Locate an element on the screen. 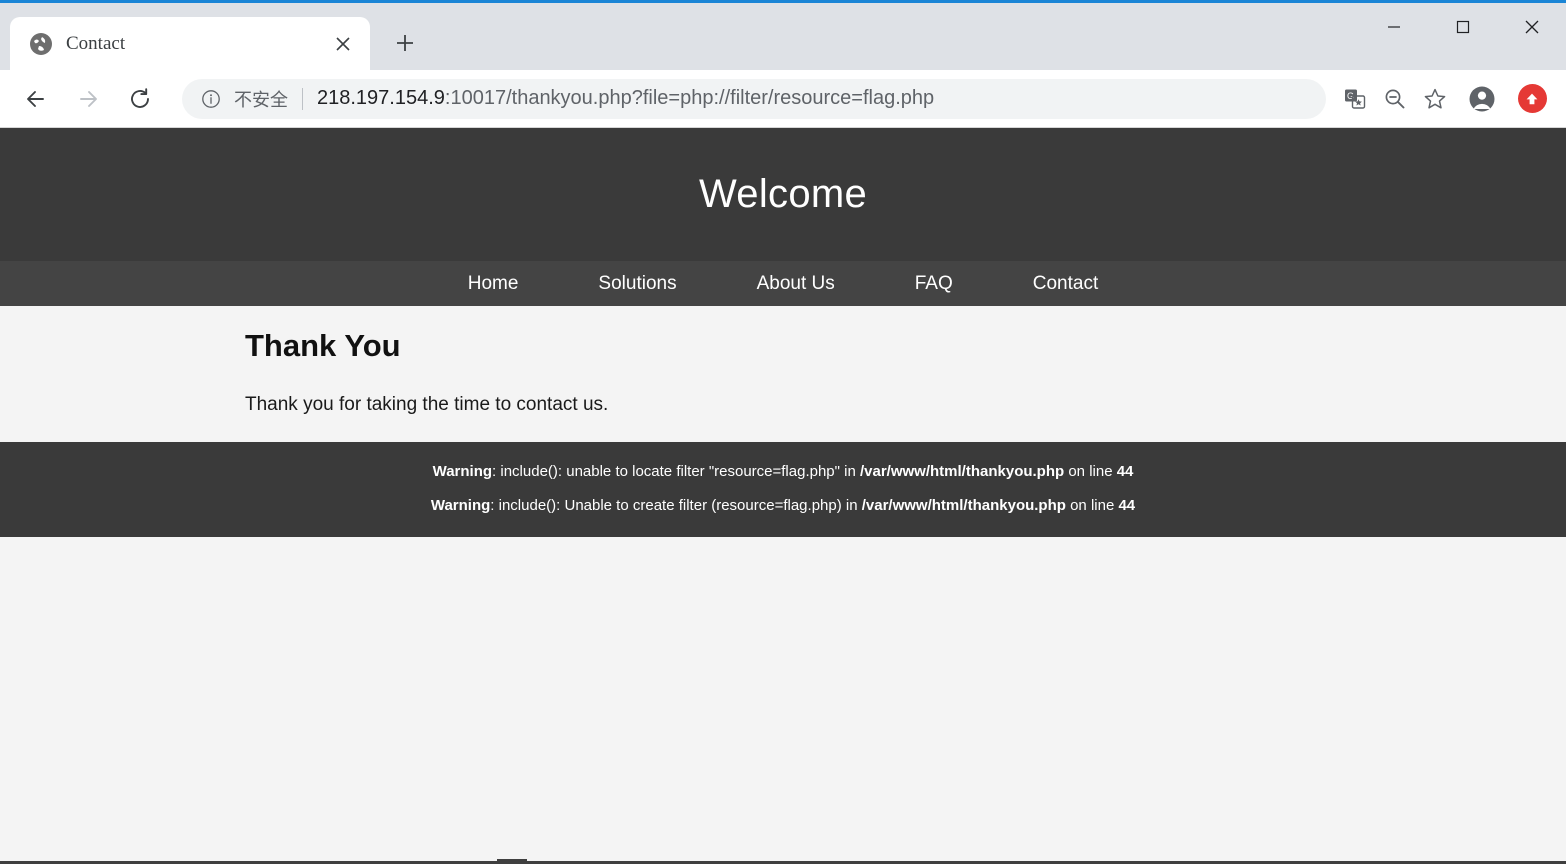  nav-item-contact: Contact is located at coordinates (1065, 284).